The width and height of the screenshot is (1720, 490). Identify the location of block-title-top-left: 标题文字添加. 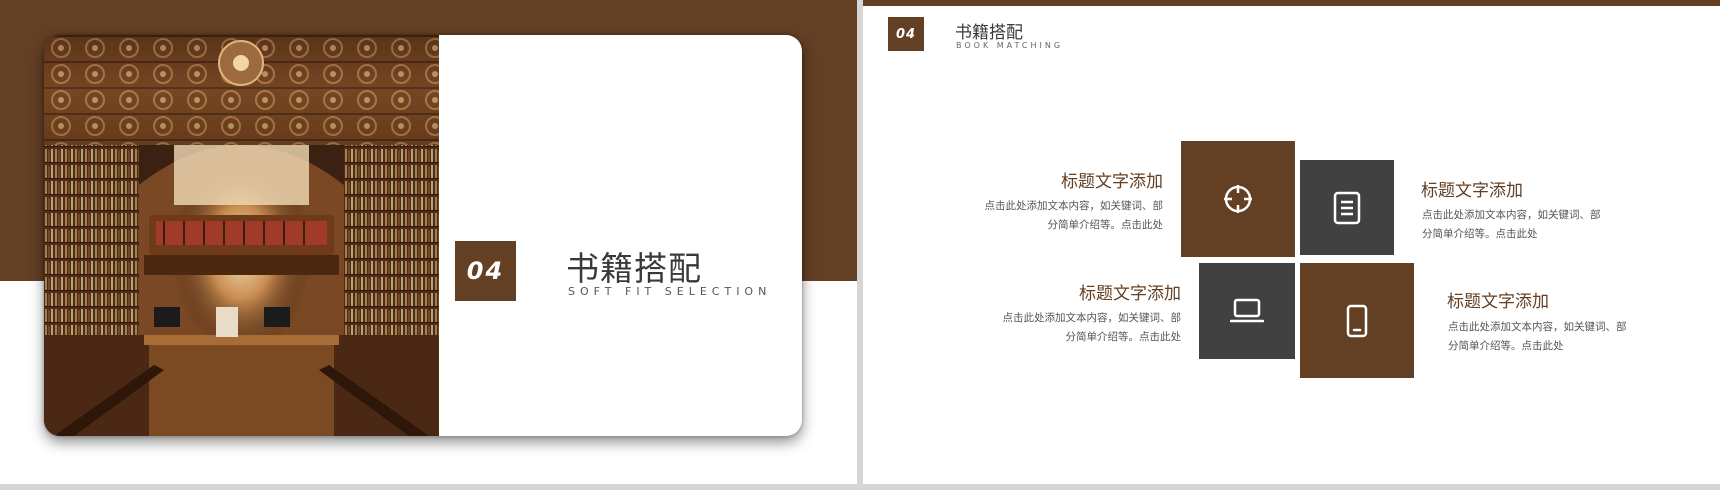
(1112, 182).